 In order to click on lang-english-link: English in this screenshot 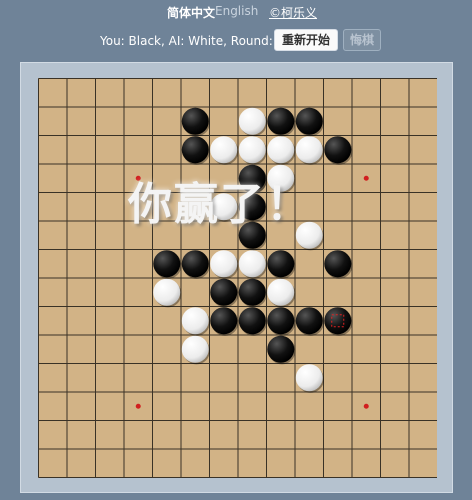, I will do `click(236, 11)`.